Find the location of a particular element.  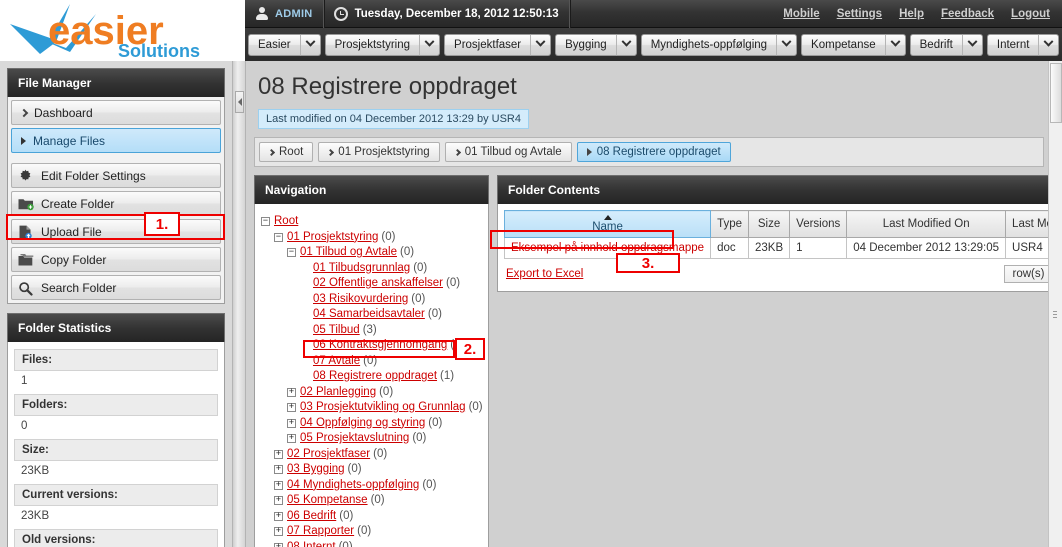

tree-node: +03 Prosjektutvikling og Grunnlag (0) is located at coordinates (372, 408).